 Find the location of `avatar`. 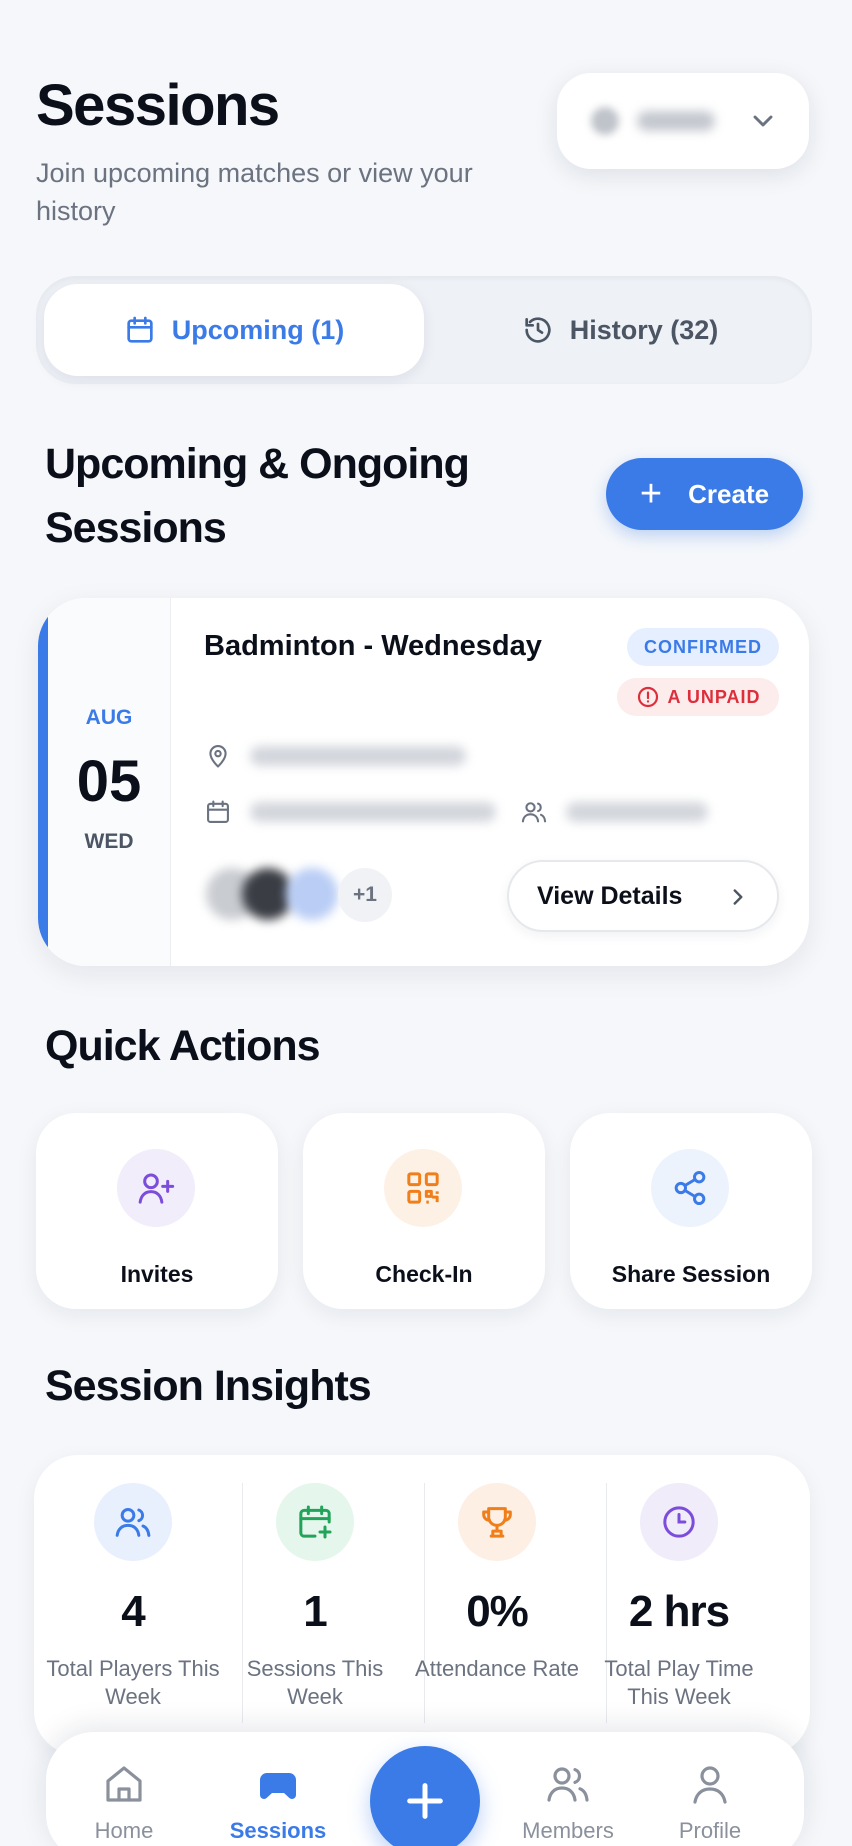

avatar is located at coordinates (312, 894).